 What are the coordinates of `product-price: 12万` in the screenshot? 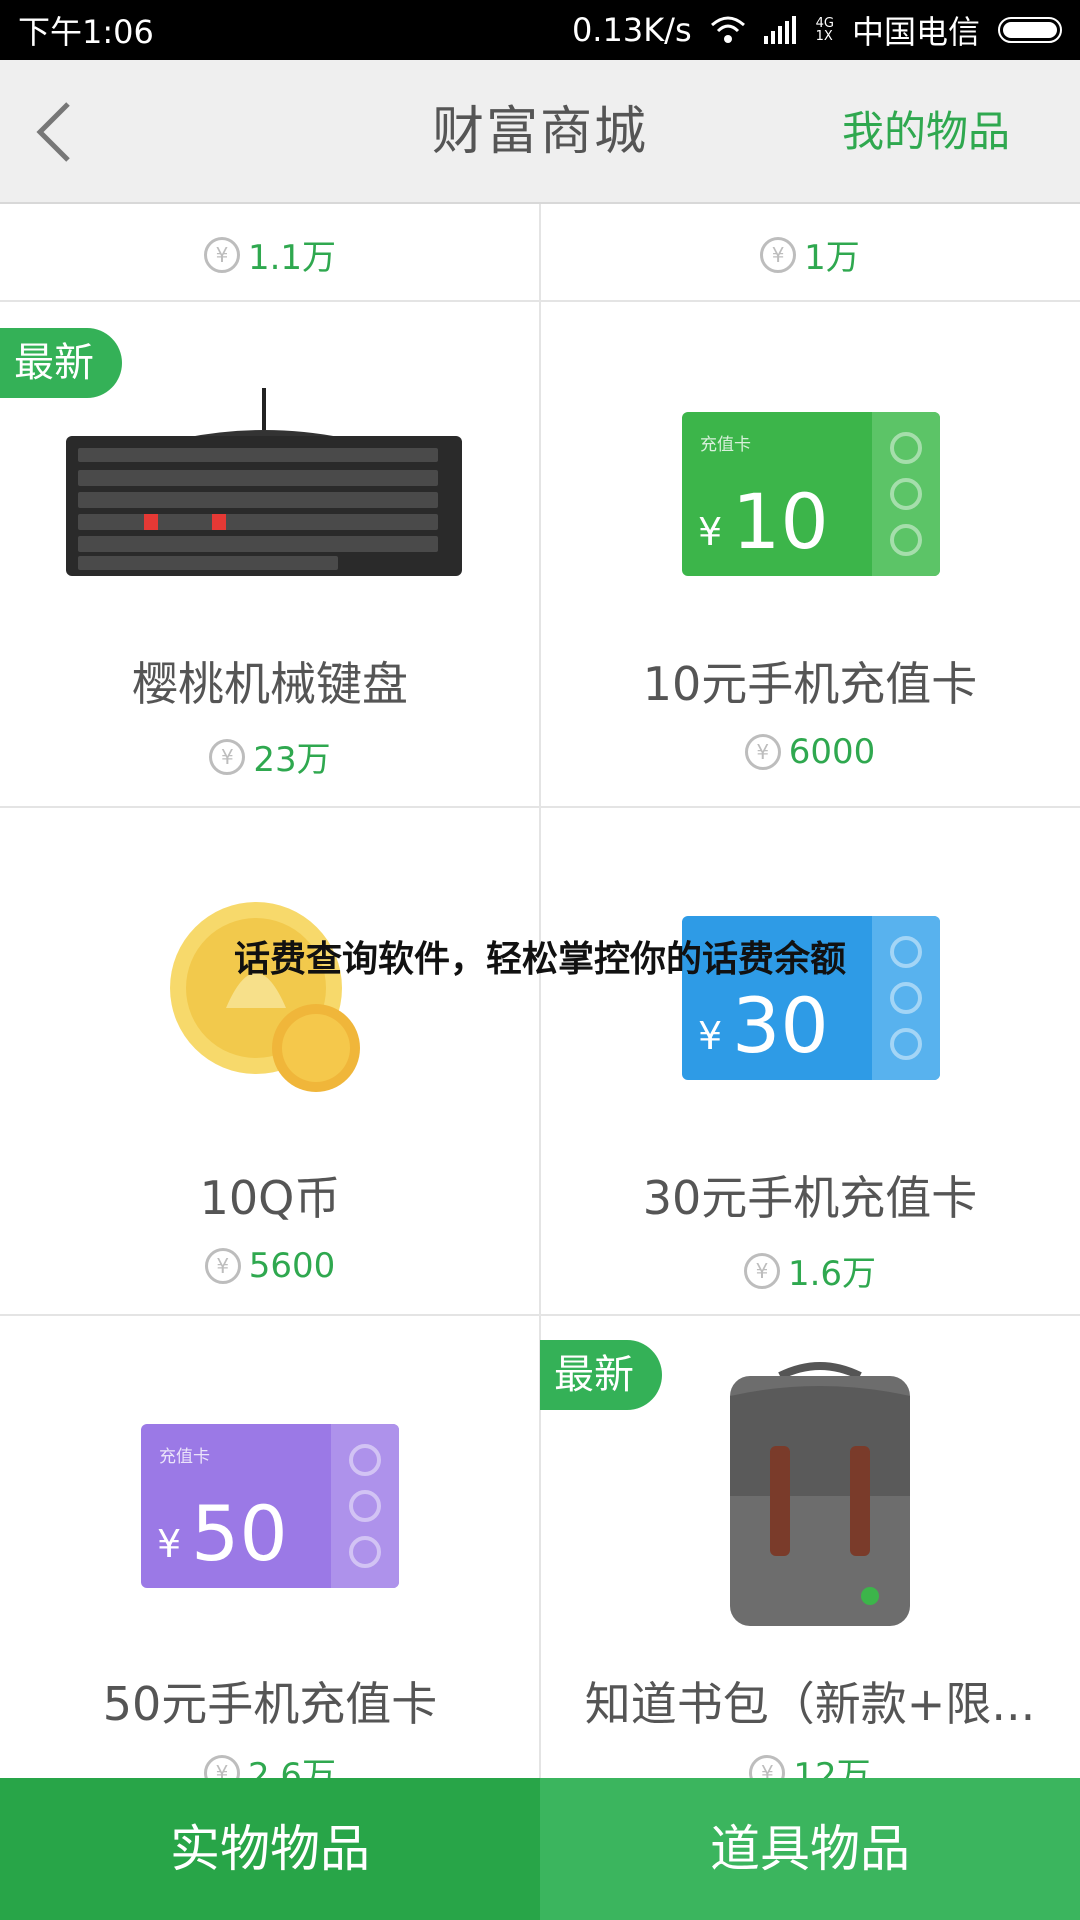 It's located at (832, 1767).